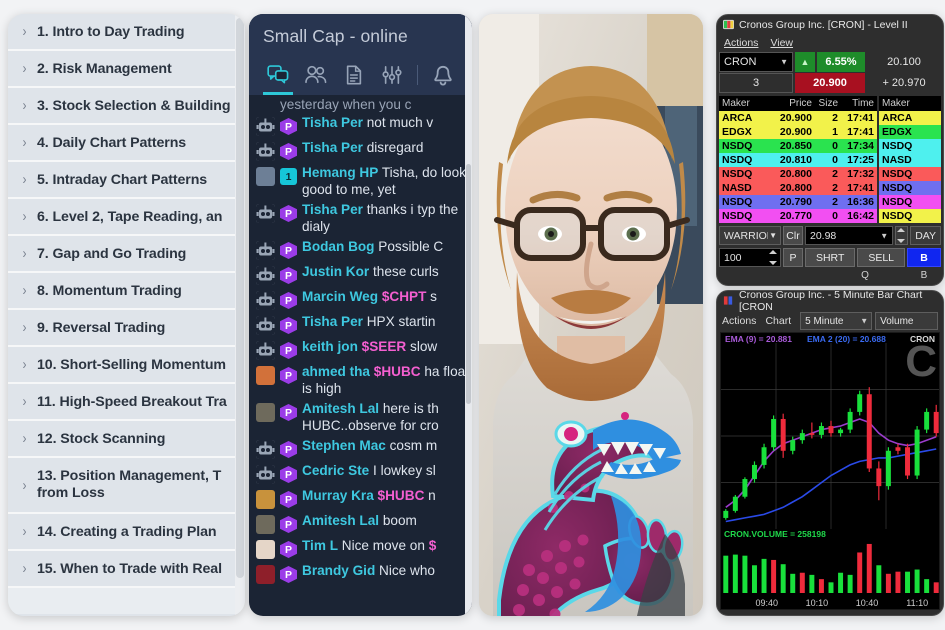 This screenshot has width=945, height=630. Describe the element at coordinates (360, 380) in the screenshot. I see `chat-message: Pahmed tha $HUBC ha float is high` at that location.